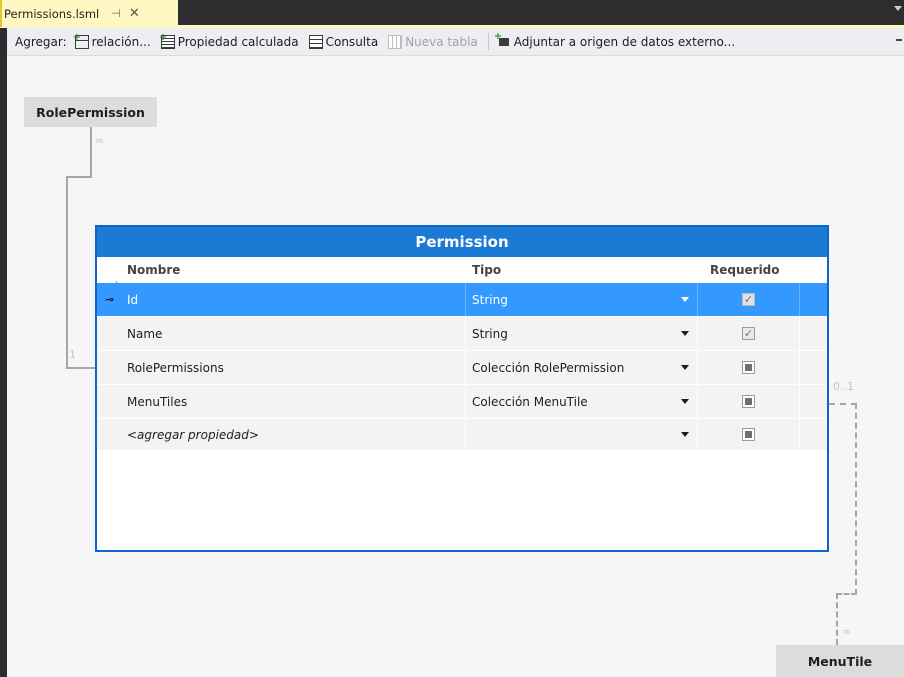 This screenshot has height=677, width=904. I want to click on tab-title: Permissions.lsml, so click(52, 13).